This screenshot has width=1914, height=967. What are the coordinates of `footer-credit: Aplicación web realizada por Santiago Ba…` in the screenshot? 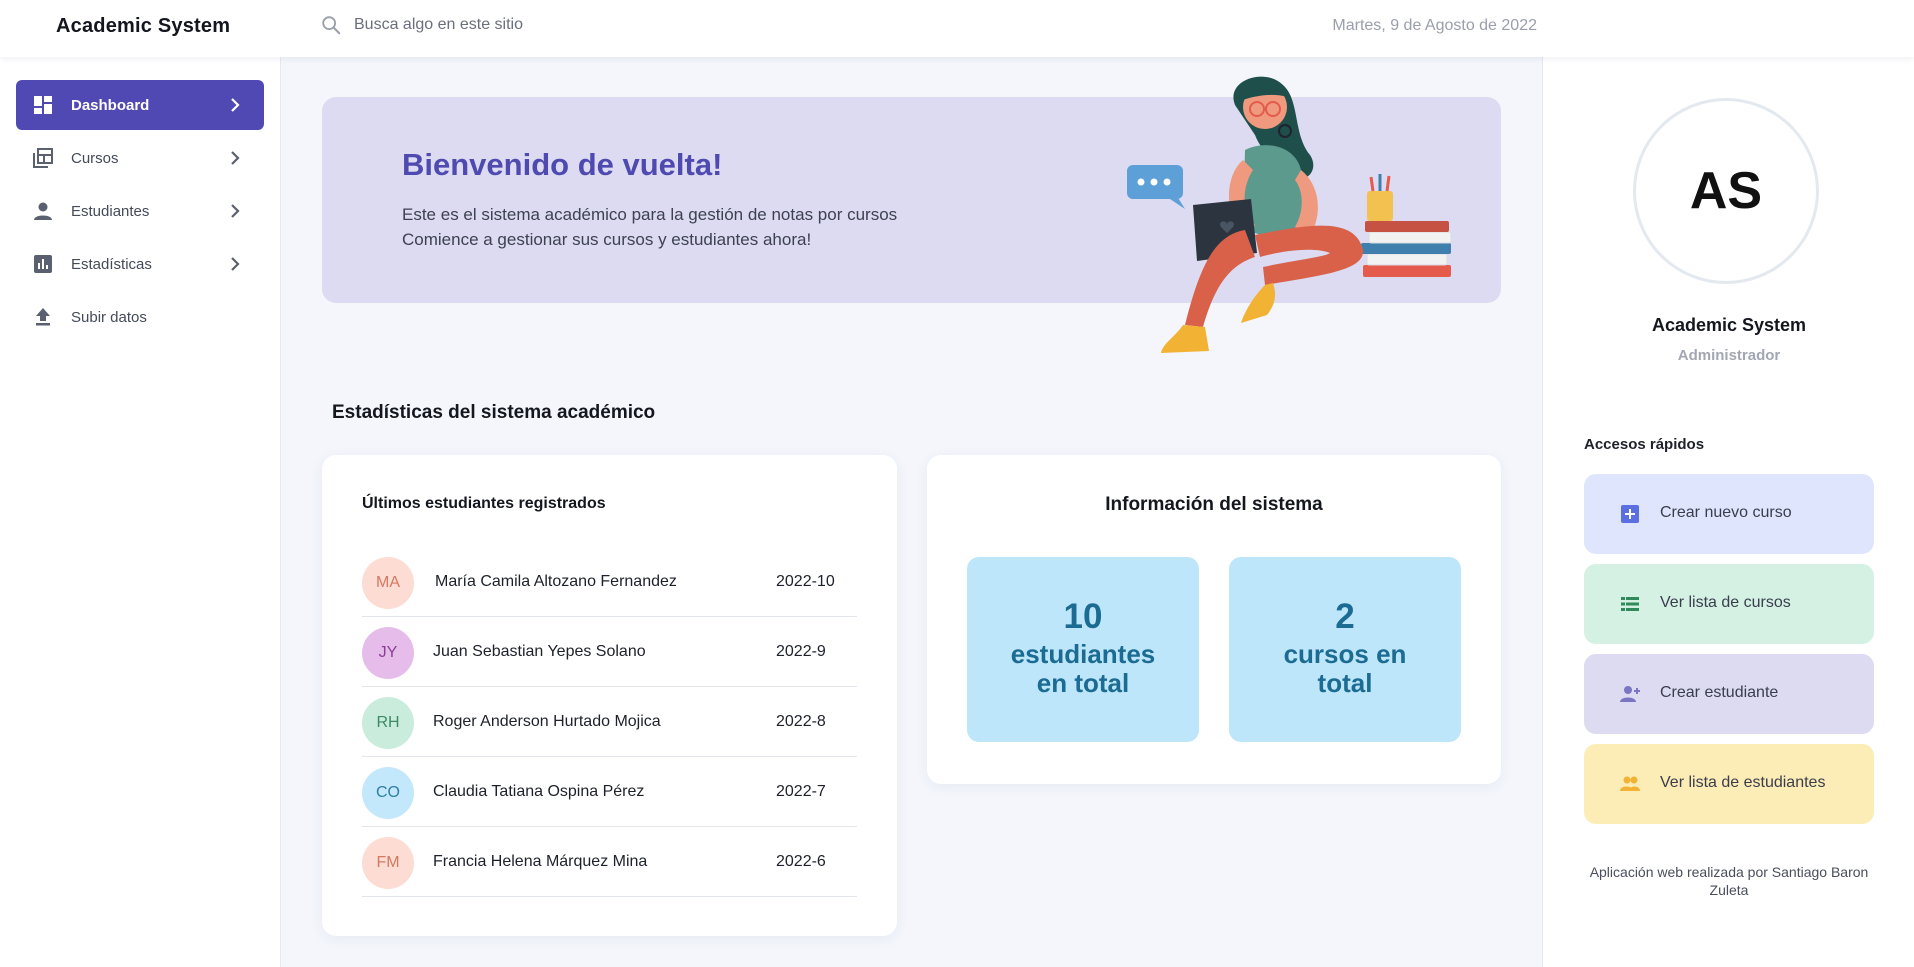 It's located at (1729, 881).